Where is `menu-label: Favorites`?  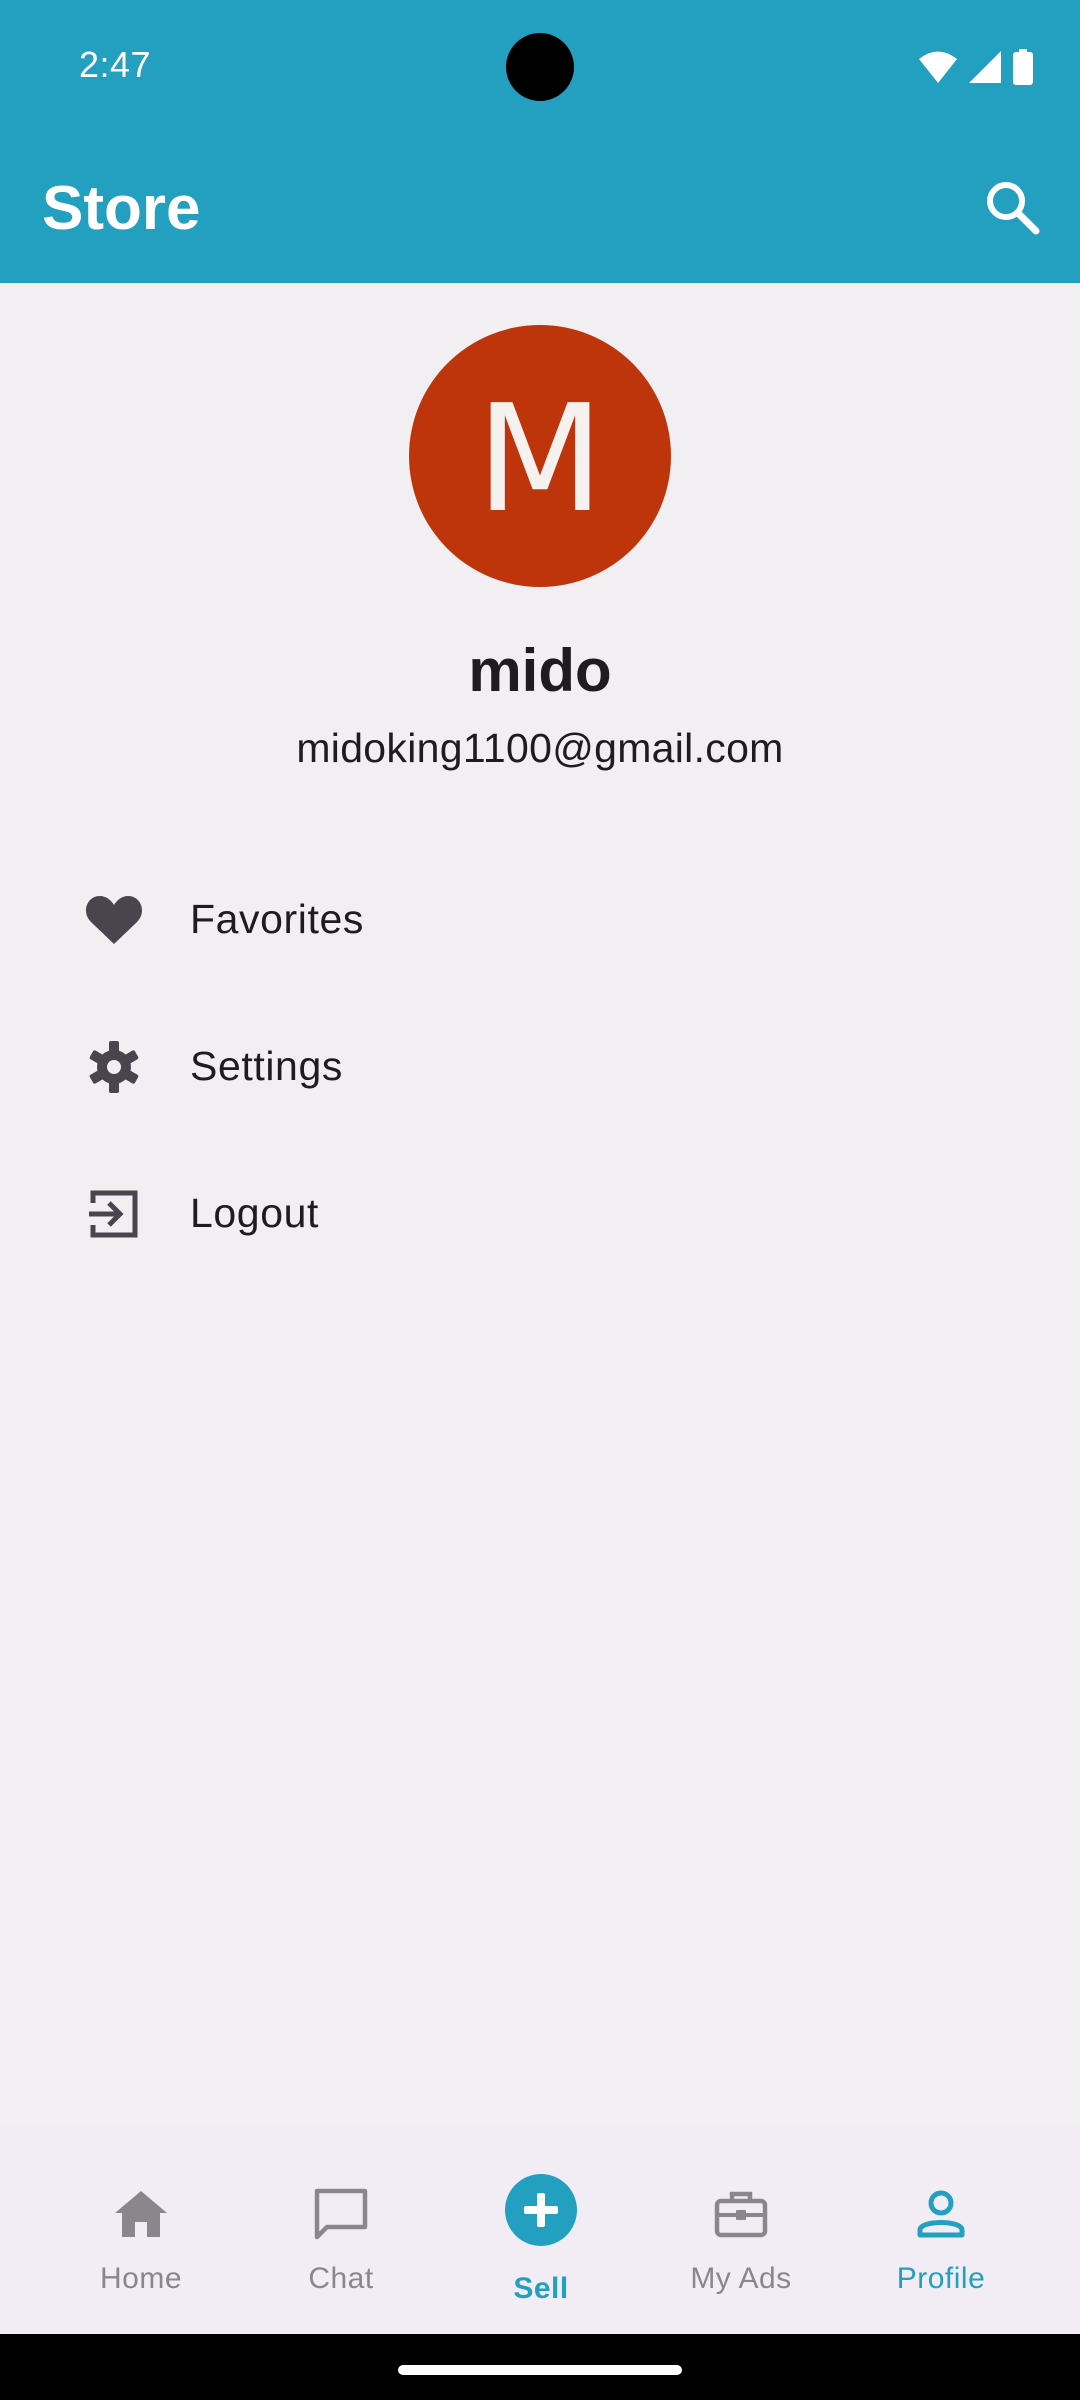 menu-label: Favorites is located at coordinates (277, 919).